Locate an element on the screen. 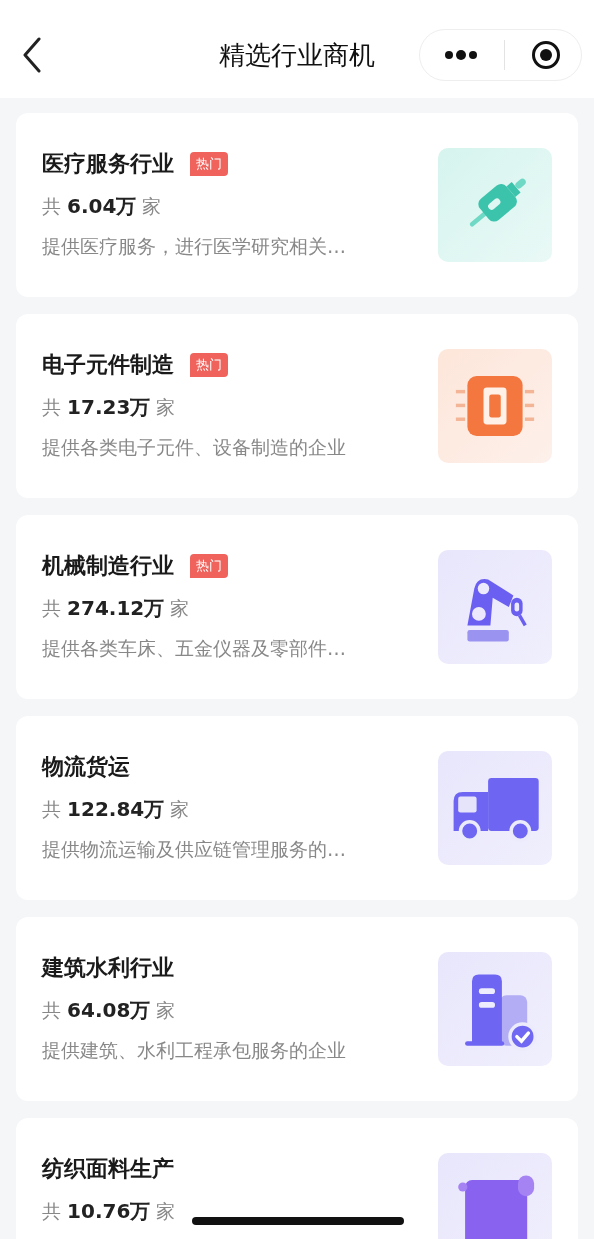 This screenshot has width=594, height=1239. company-count: 共 10.76万 家 is located at coordinates (109, 1211).